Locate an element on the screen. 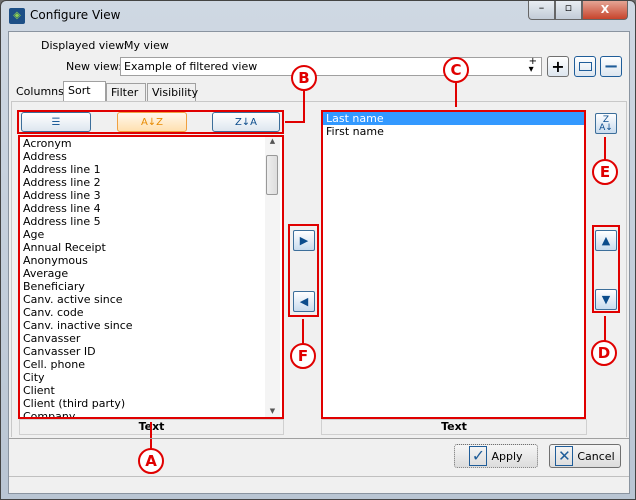  new-view-label: New view: is located at coordinates (94, 66).